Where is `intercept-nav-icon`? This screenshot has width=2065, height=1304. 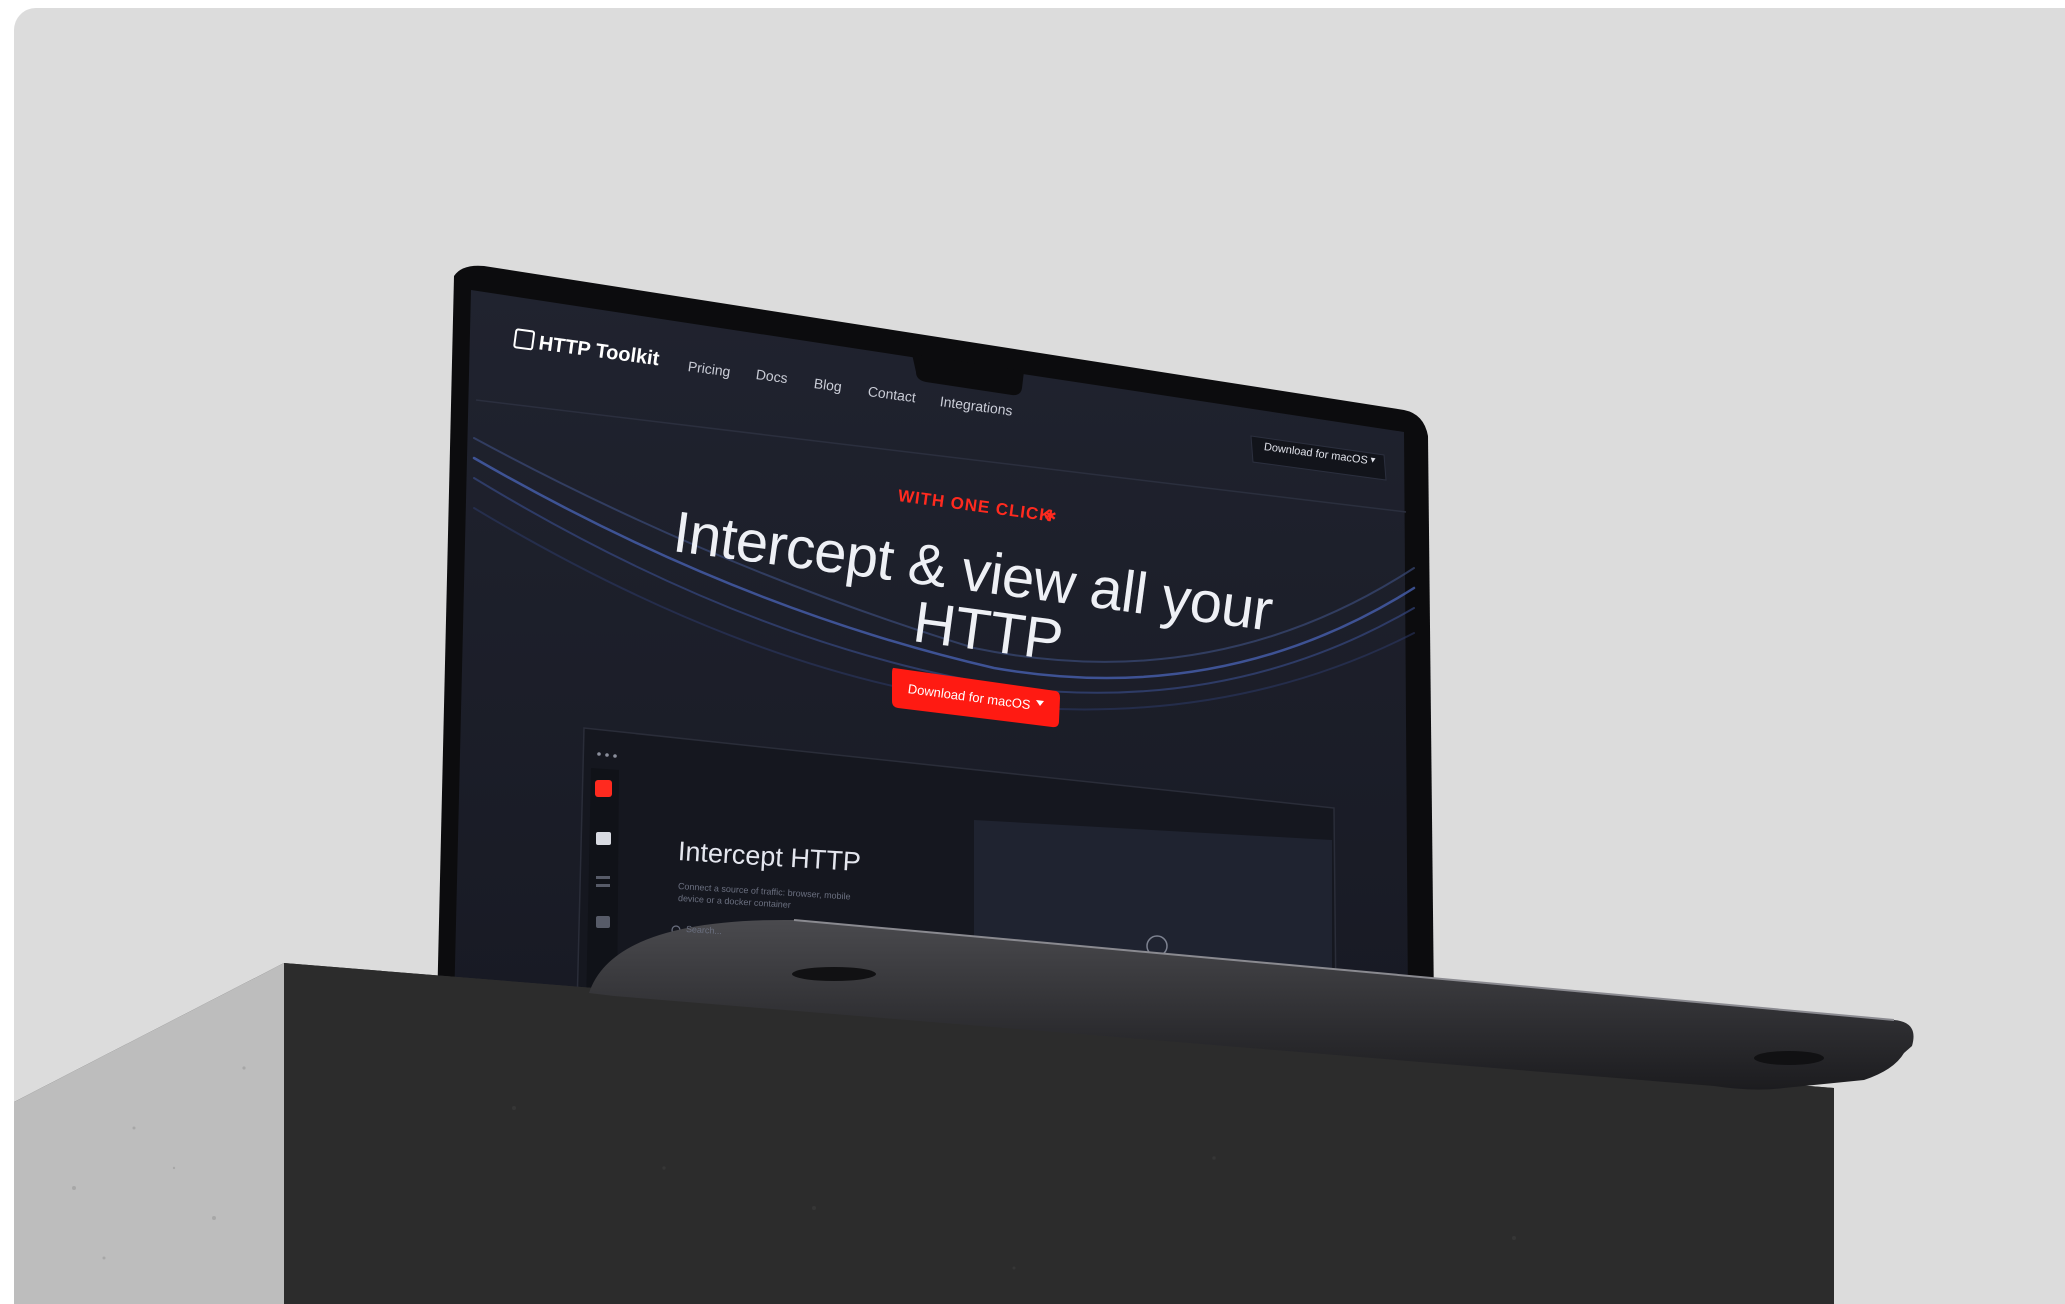
intercept-nav-icon is located at coordinates (603, 838).